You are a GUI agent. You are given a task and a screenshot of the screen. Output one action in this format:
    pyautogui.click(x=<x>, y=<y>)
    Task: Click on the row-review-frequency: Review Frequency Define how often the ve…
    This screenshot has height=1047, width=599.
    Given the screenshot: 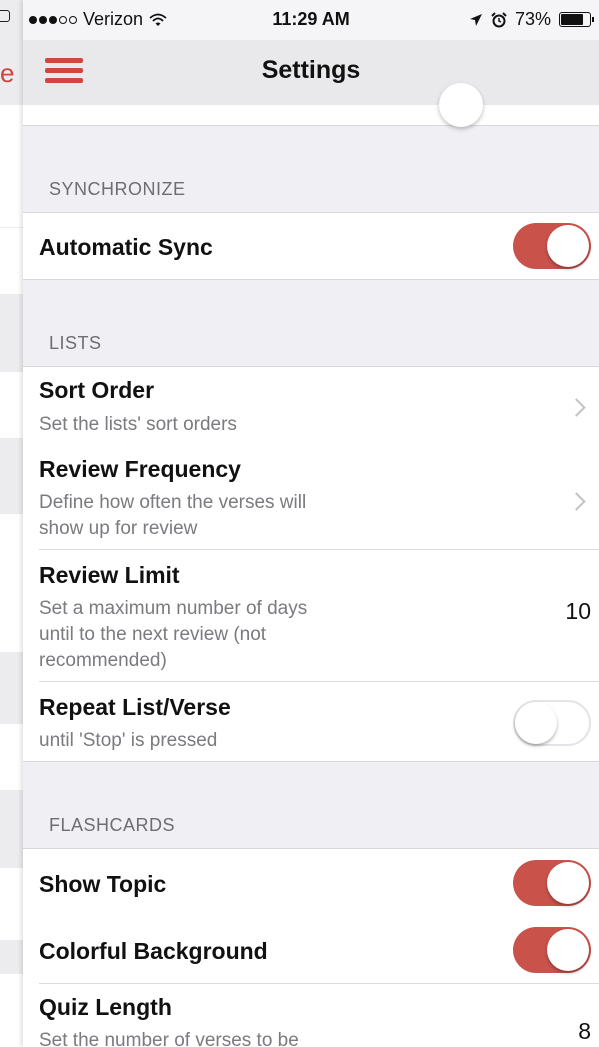 What is the action you would take?
    pyautogui.click(x=311, y=497)
    